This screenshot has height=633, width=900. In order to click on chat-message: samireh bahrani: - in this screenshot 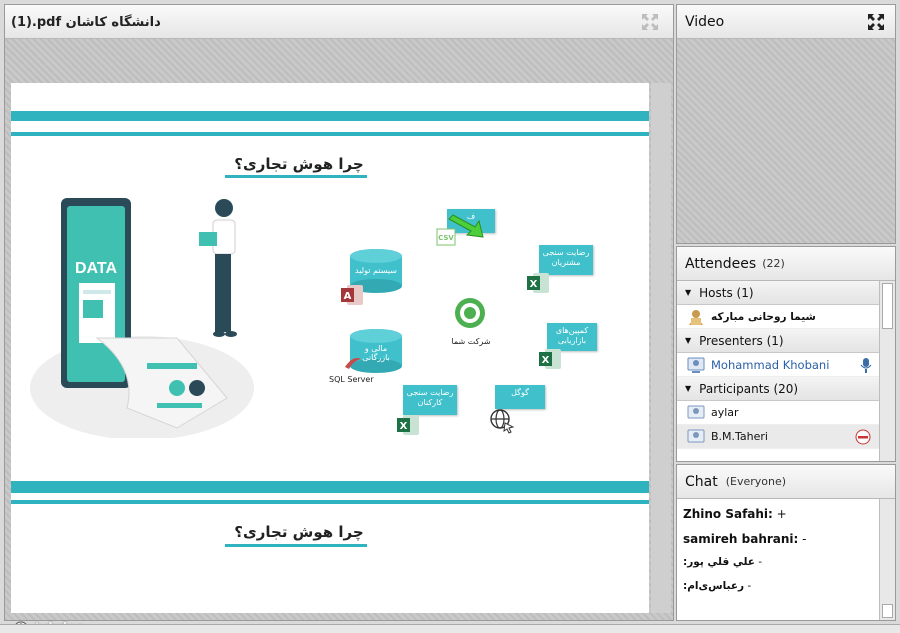, I will do `click(745, 539)`.